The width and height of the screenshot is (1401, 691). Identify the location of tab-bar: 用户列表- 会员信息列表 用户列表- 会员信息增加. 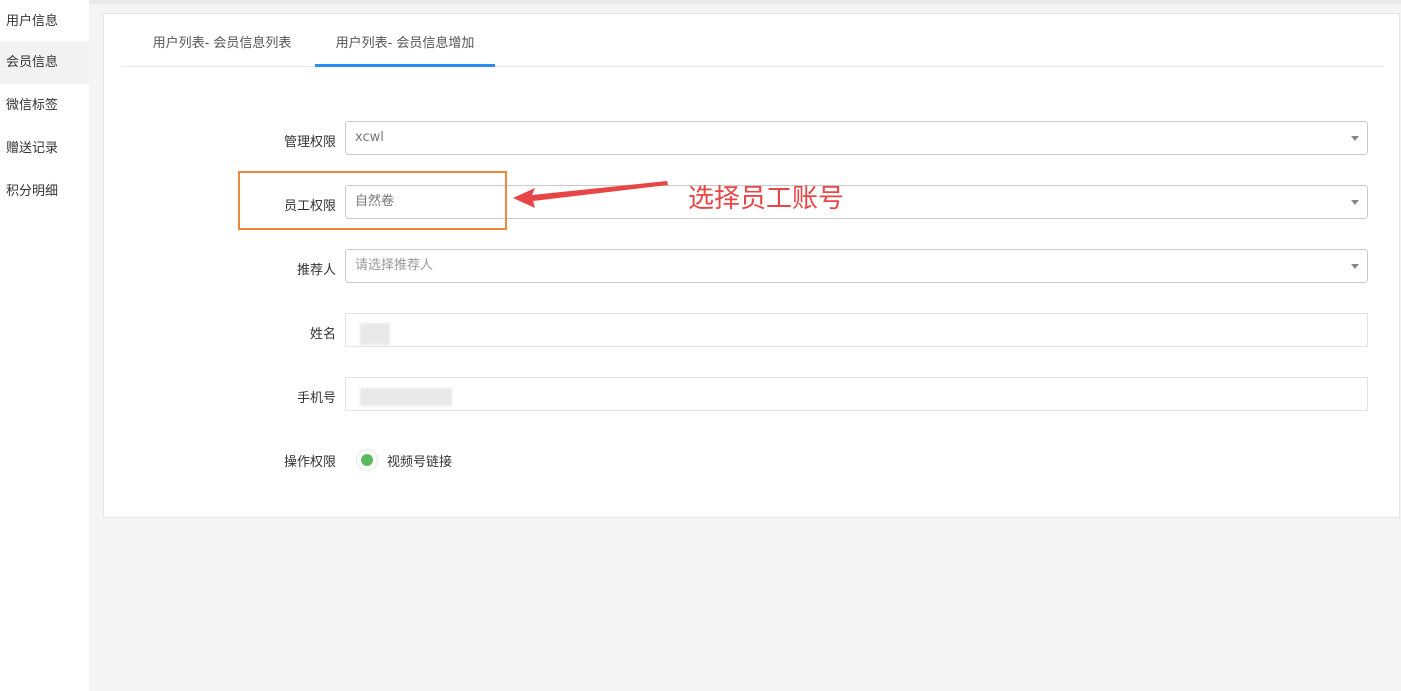
(752, 40).